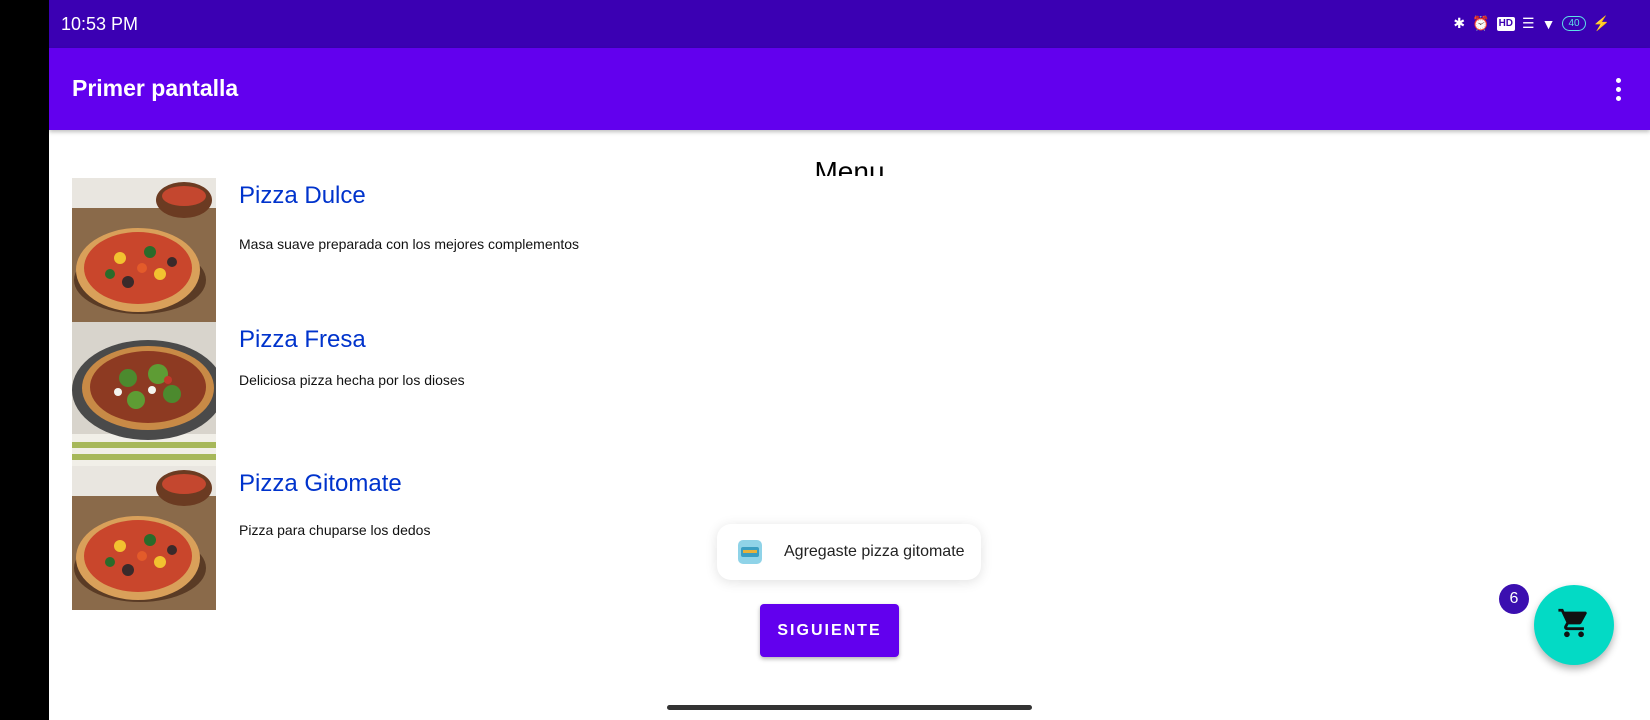 The image size is (1650, 720). I want to click on bluetooth-icon: ✱, so click(1459, 23).